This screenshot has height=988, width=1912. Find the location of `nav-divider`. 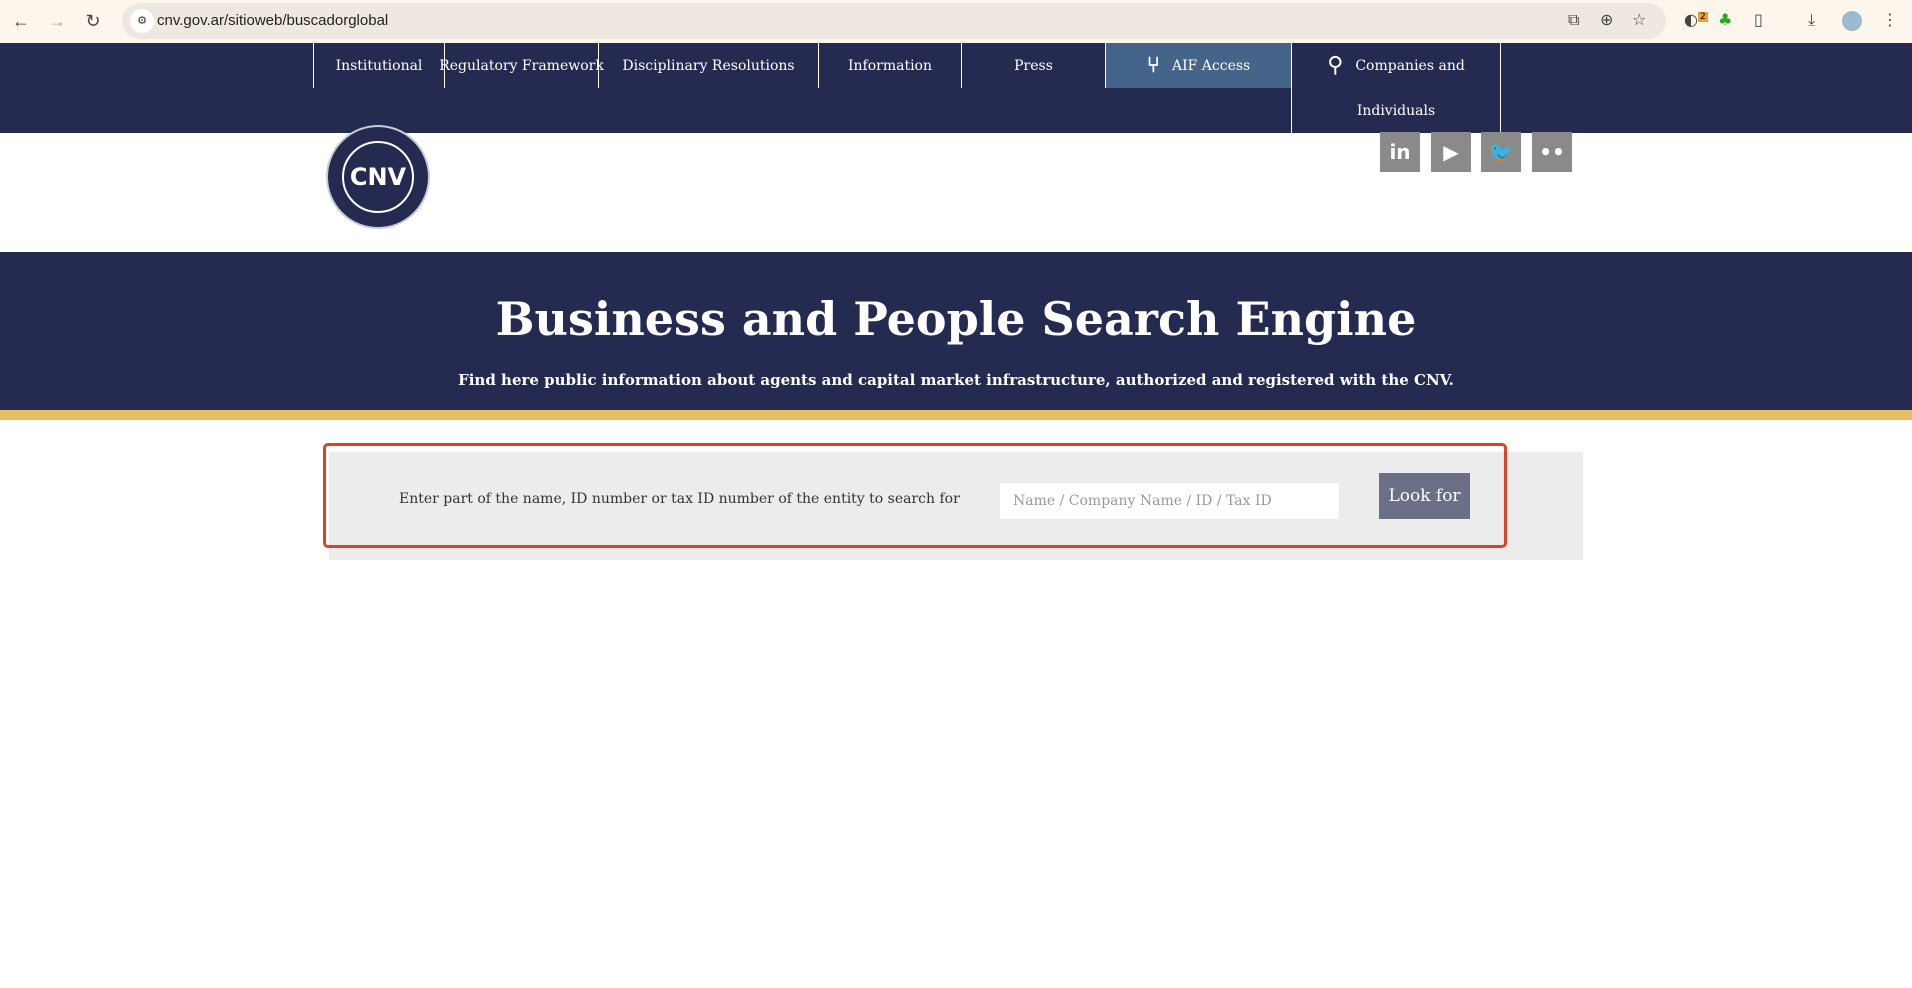

nav-divider is located at coordinates (1500, 88).